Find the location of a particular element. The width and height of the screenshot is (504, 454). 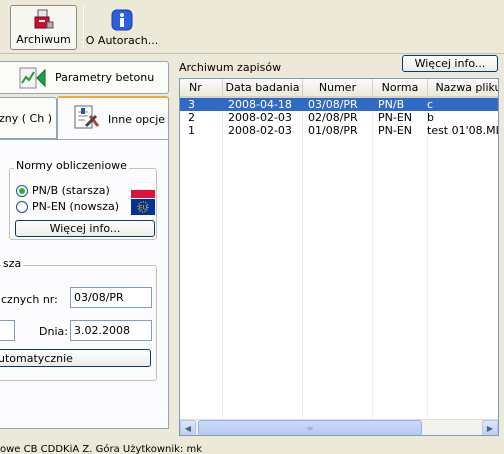

svg-text: EU is located at coordinates (143, 208).